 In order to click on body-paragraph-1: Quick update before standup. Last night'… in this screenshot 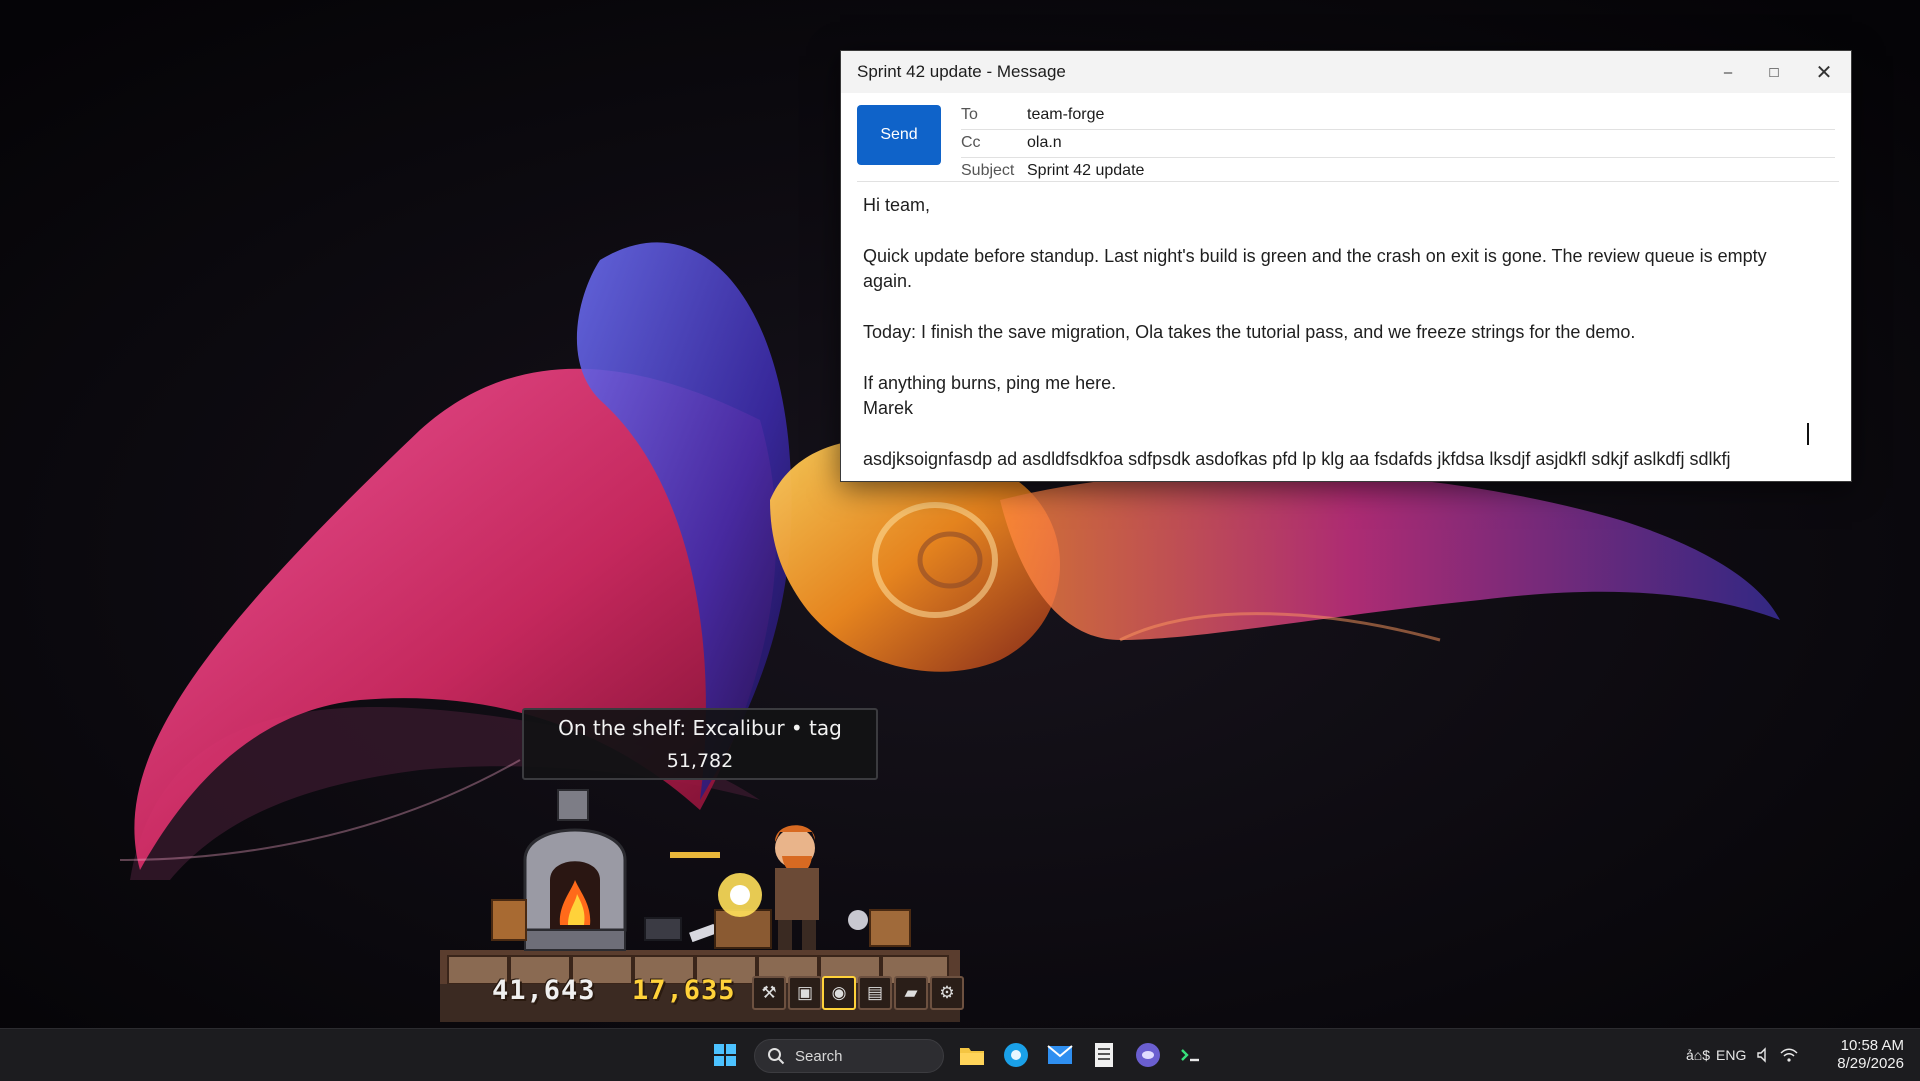, I will do `click(1315, 268)`.